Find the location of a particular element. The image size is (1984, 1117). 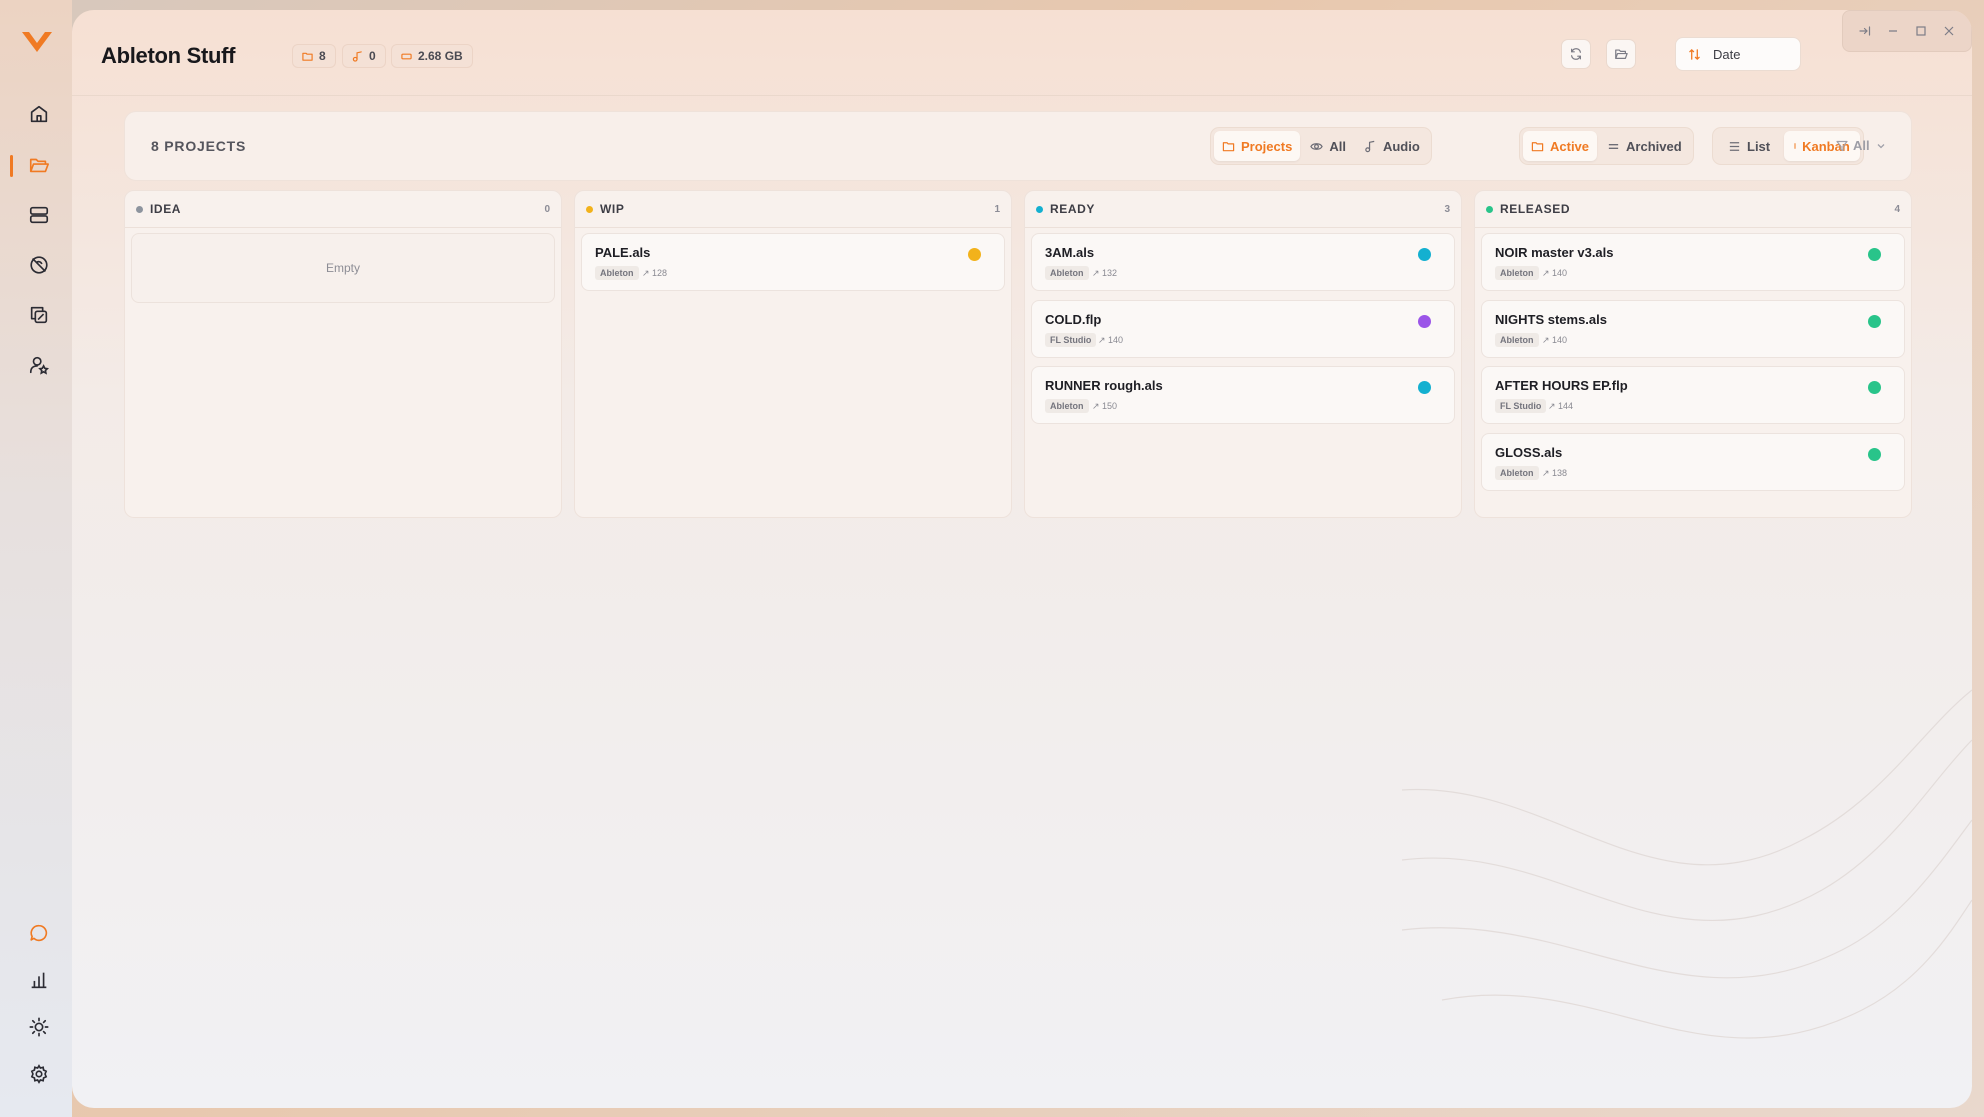

sidebar is located at coordinates (36, 558).